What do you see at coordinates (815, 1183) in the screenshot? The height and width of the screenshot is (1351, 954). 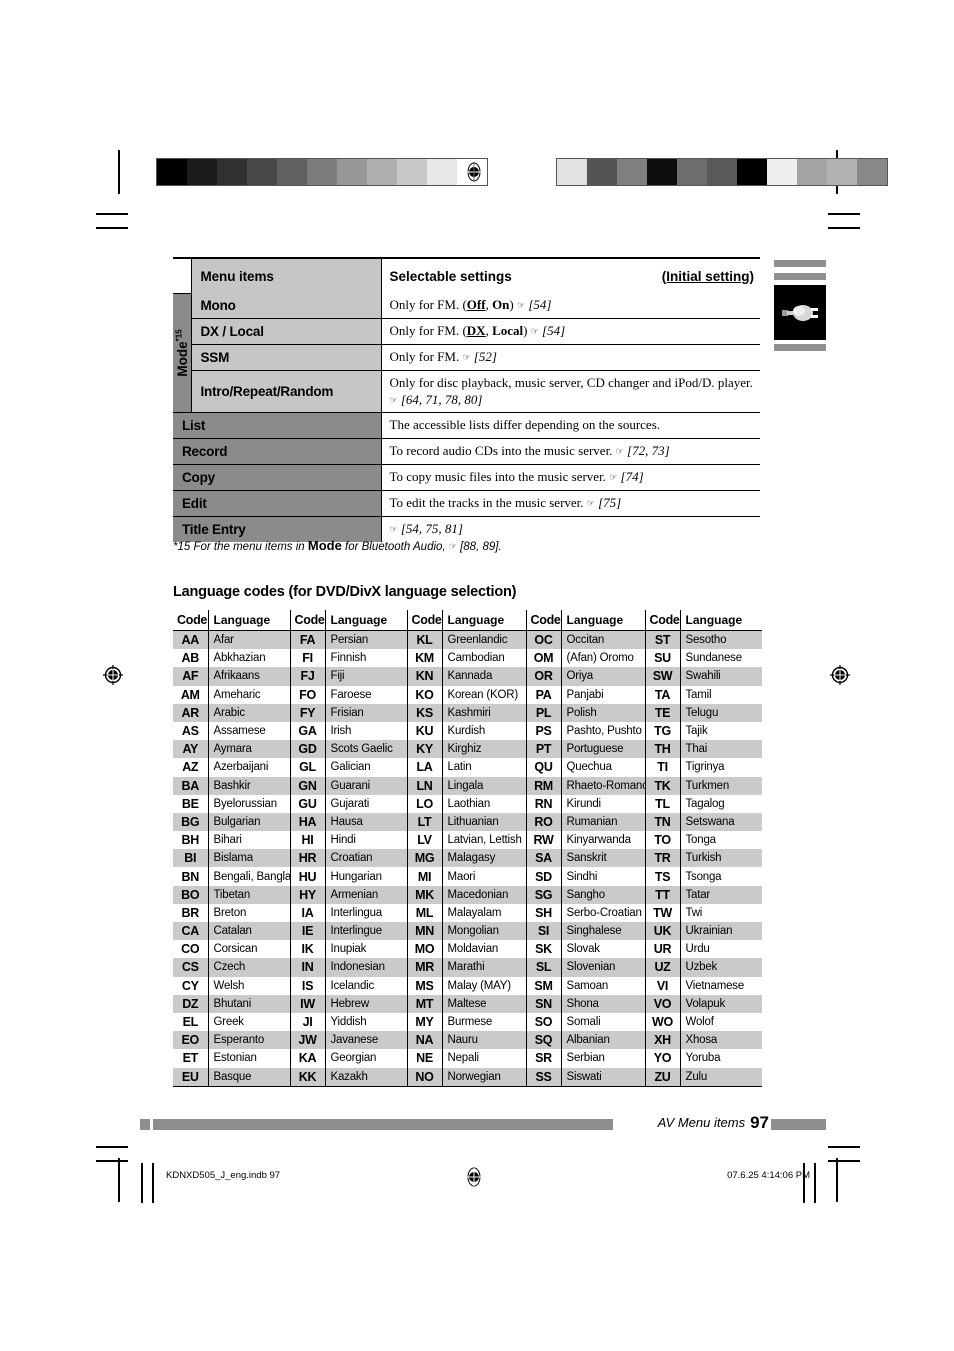 I see `page-edge-right2` at bounding box center [815, 1183].